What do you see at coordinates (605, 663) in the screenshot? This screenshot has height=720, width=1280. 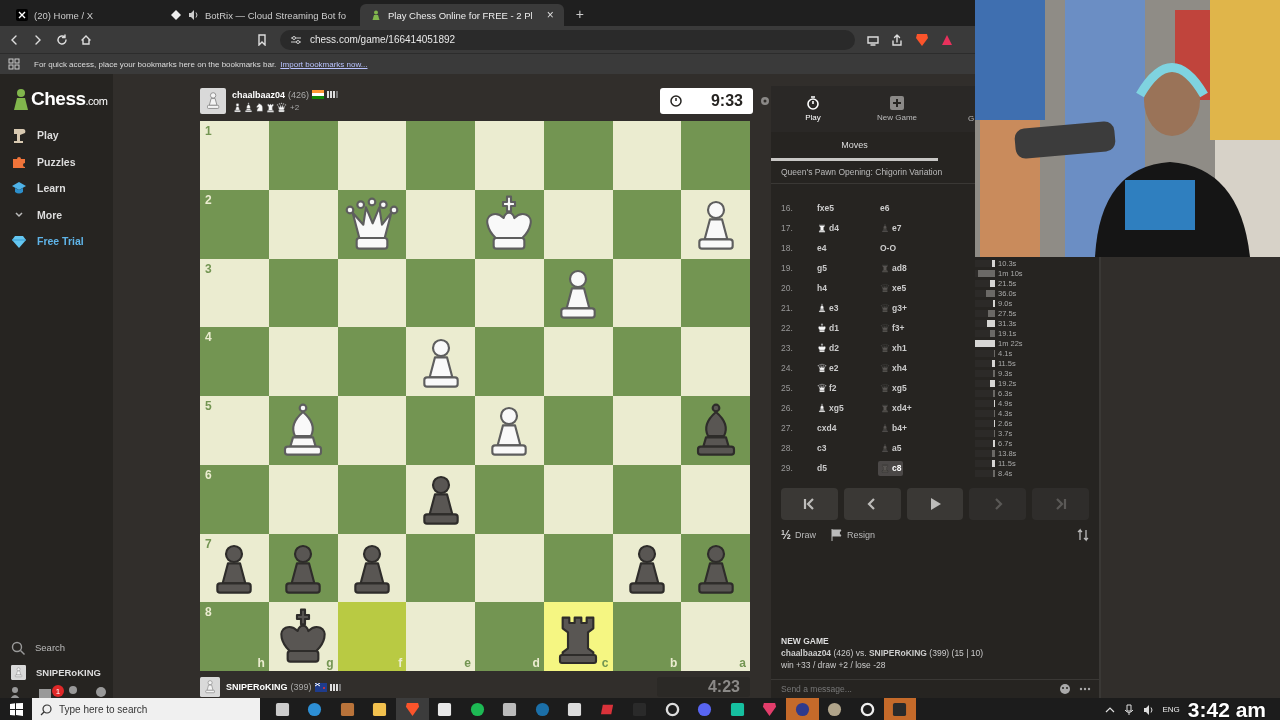 I see `file-label: c` at bounding box center [605, 663].